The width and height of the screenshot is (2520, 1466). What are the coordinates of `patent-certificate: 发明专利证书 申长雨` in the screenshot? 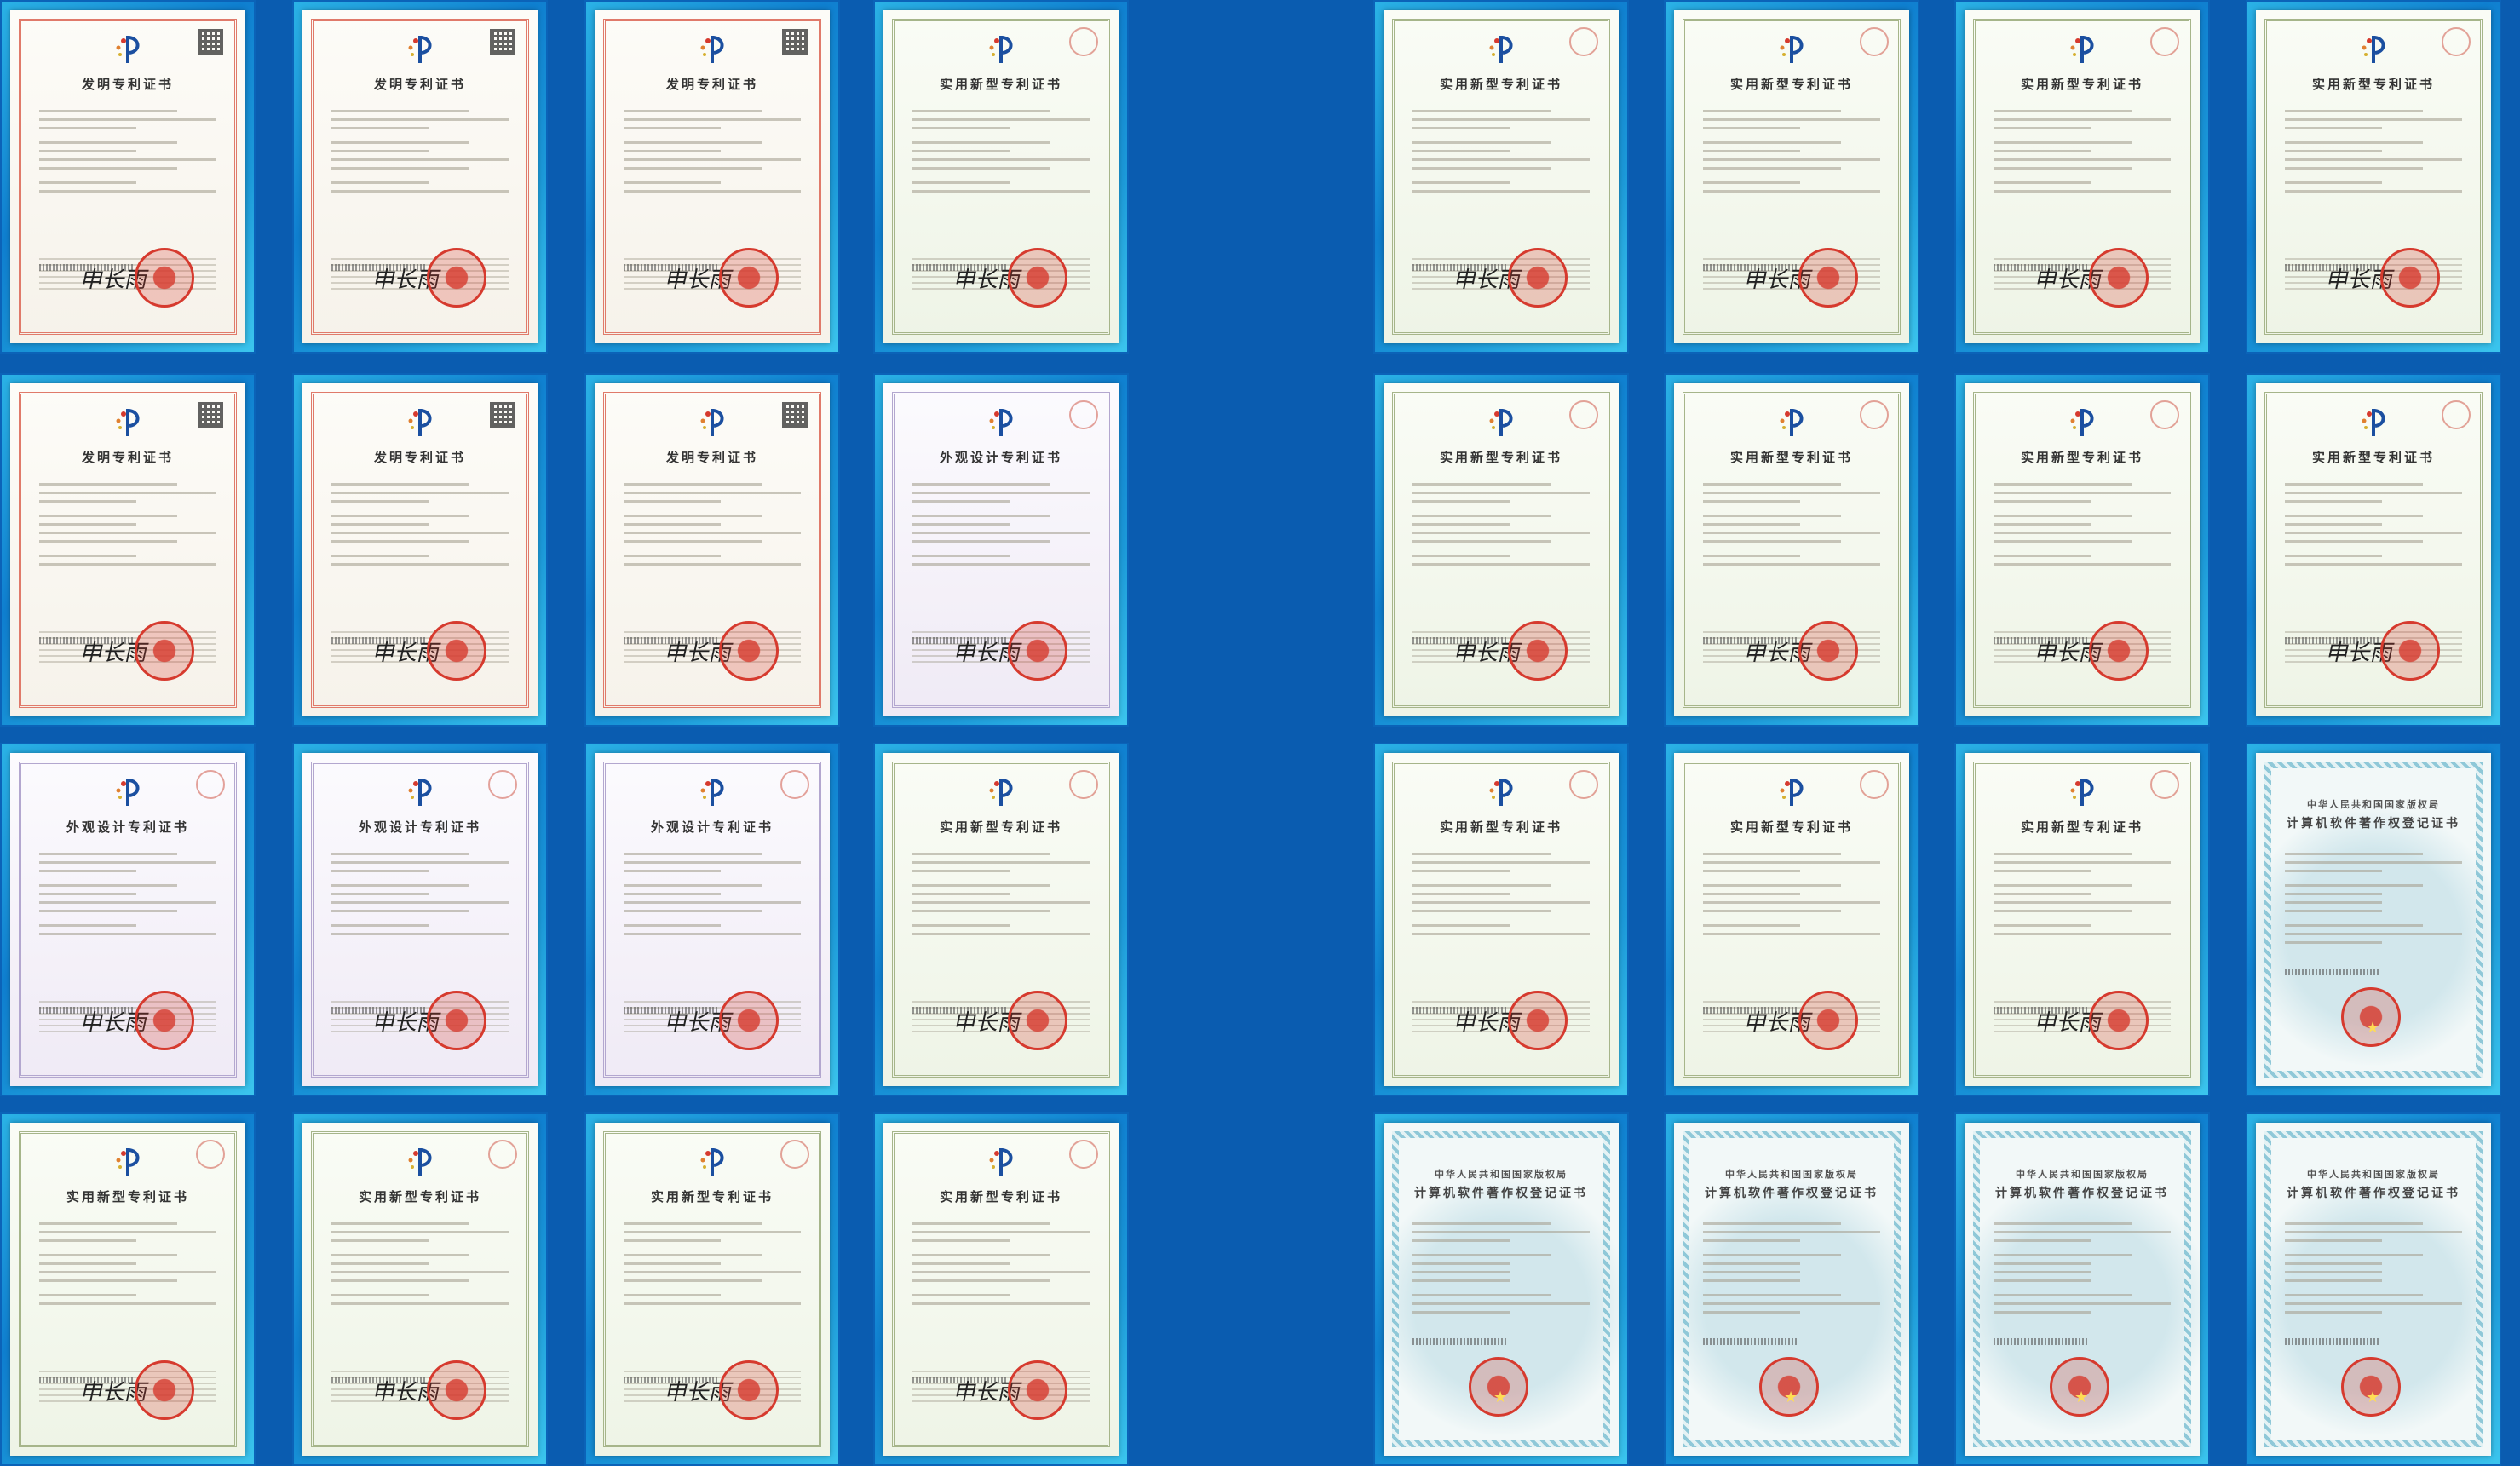 It's located at (713, 549).